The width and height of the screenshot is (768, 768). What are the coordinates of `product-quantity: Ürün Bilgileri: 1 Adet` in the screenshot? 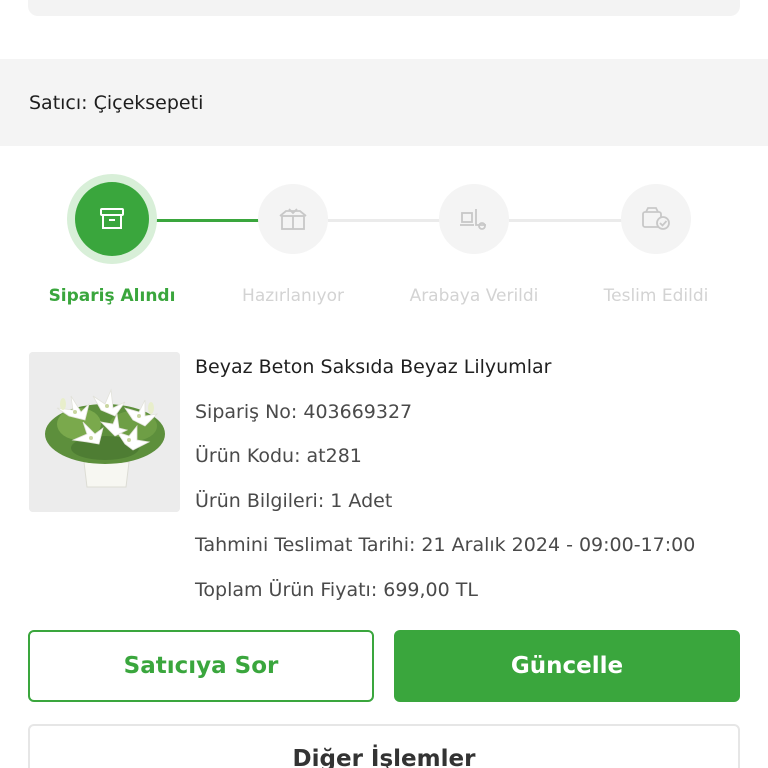 It's located at (294, 500).